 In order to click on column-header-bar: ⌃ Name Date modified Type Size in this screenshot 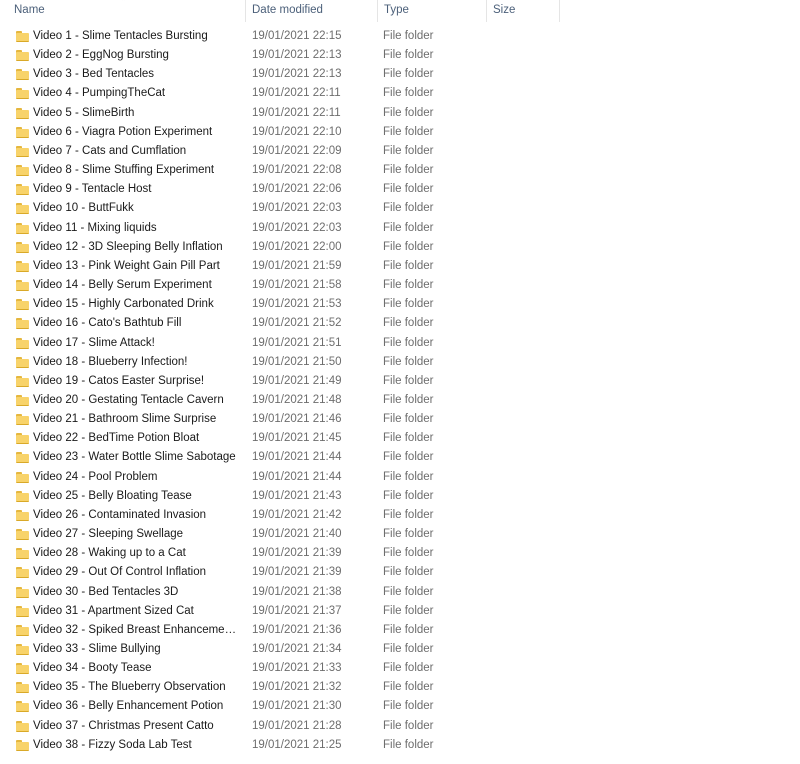, I will do `click(400, 11)`.